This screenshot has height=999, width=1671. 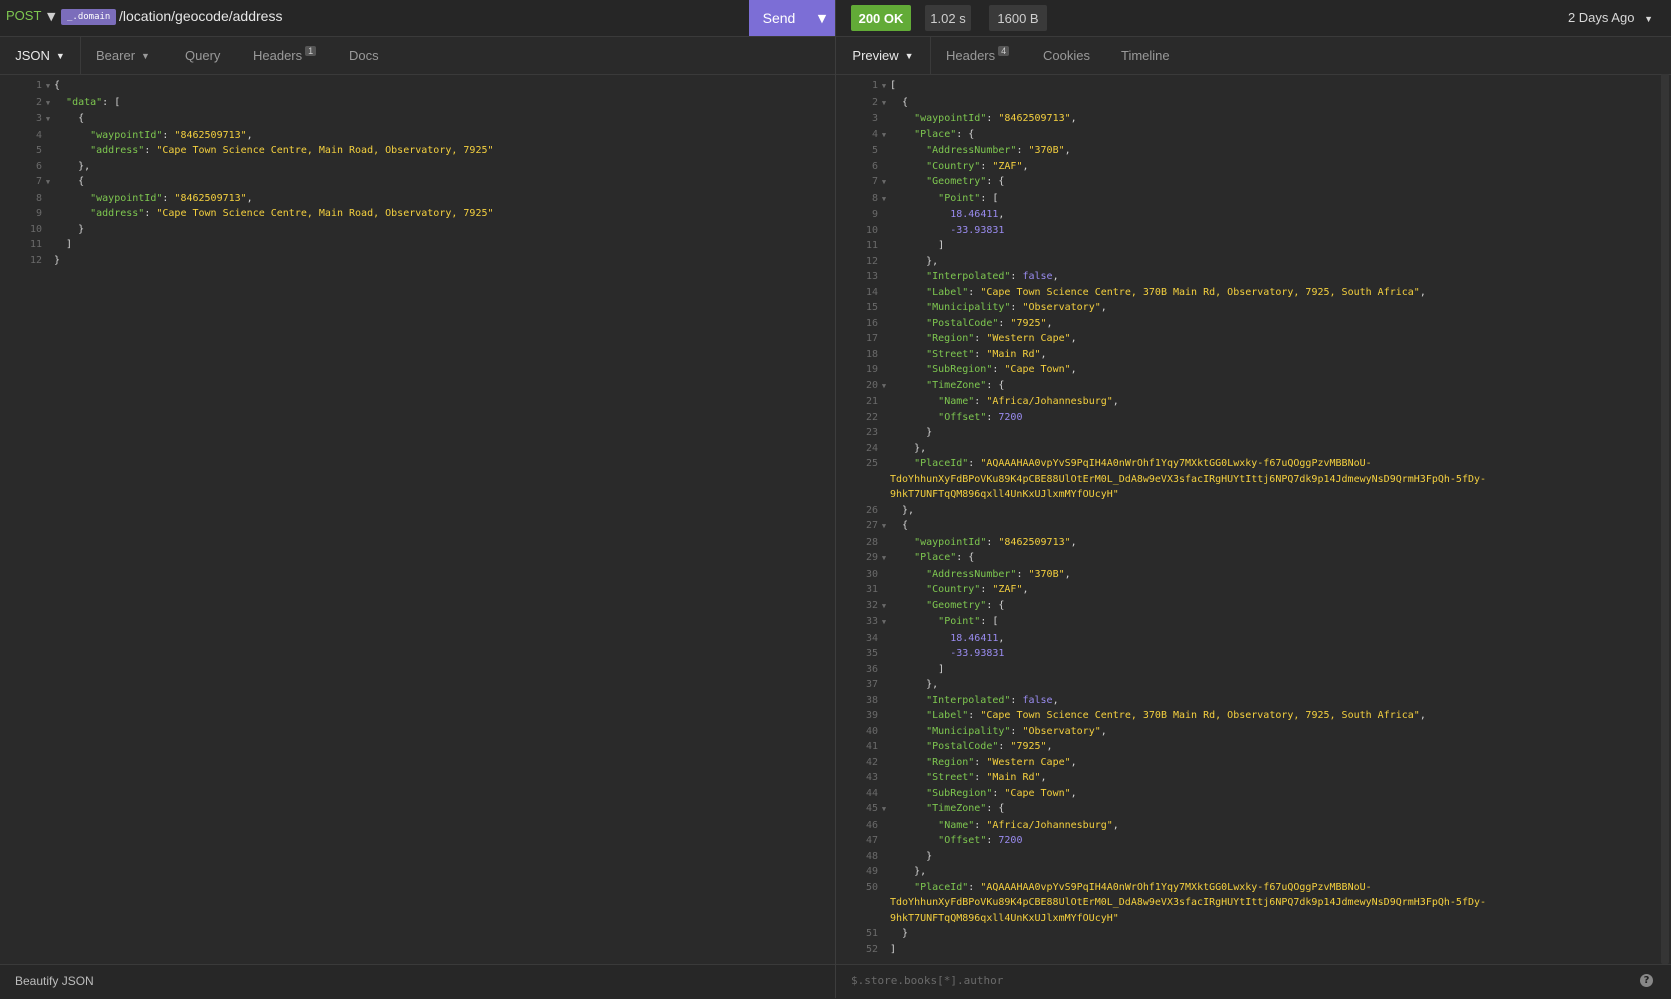 I want to click on response-filter-input: $.store.books[*].author, so click(x=927, y=980).